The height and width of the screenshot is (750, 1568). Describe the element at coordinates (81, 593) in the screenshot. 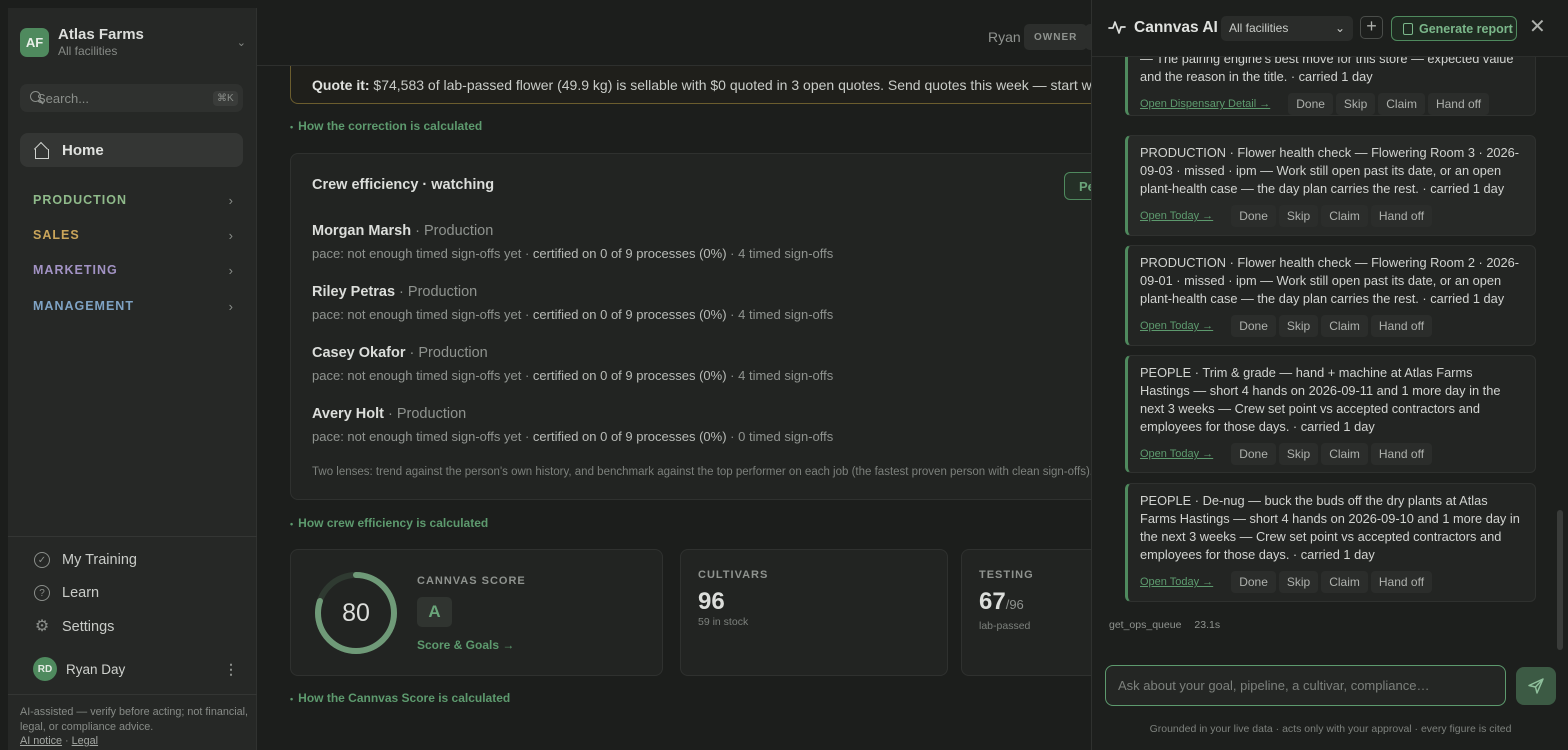

I see `nav-learn-label: Learn` at that location.